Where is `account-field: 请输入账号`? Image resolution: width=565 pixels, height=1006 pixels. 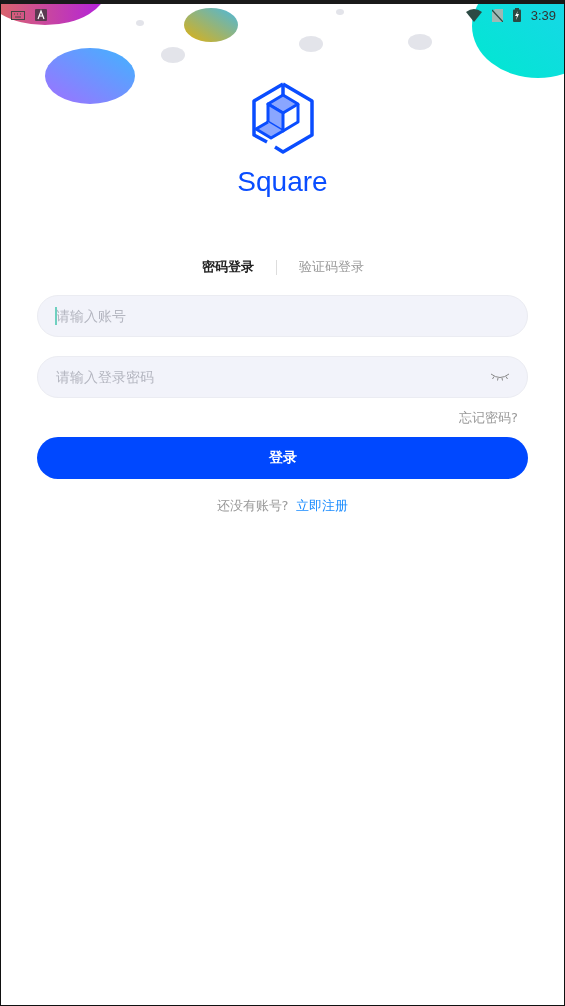 account-field: 请输入账号 is located at coordinates (282, 316).